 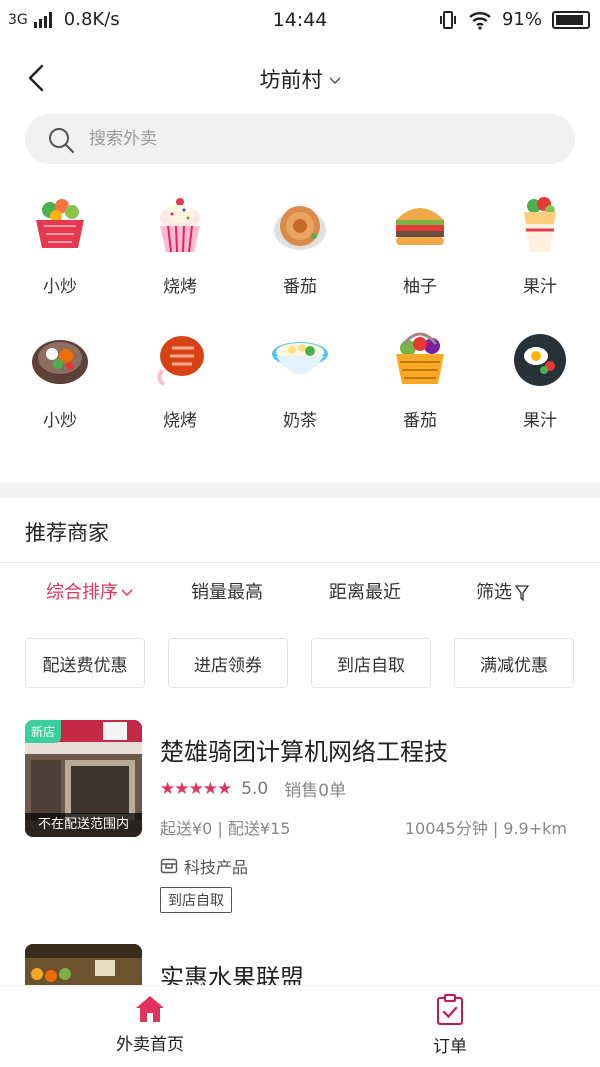 What do you see at coordinates (150, 1024) in the screenshot?
I see `nav-home: 外卖首页` at bounding box center [150, 1024].